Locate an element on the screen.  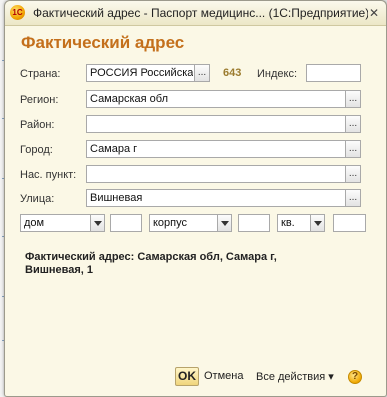
close-button: ✕ is located at coordinates (374, 13).